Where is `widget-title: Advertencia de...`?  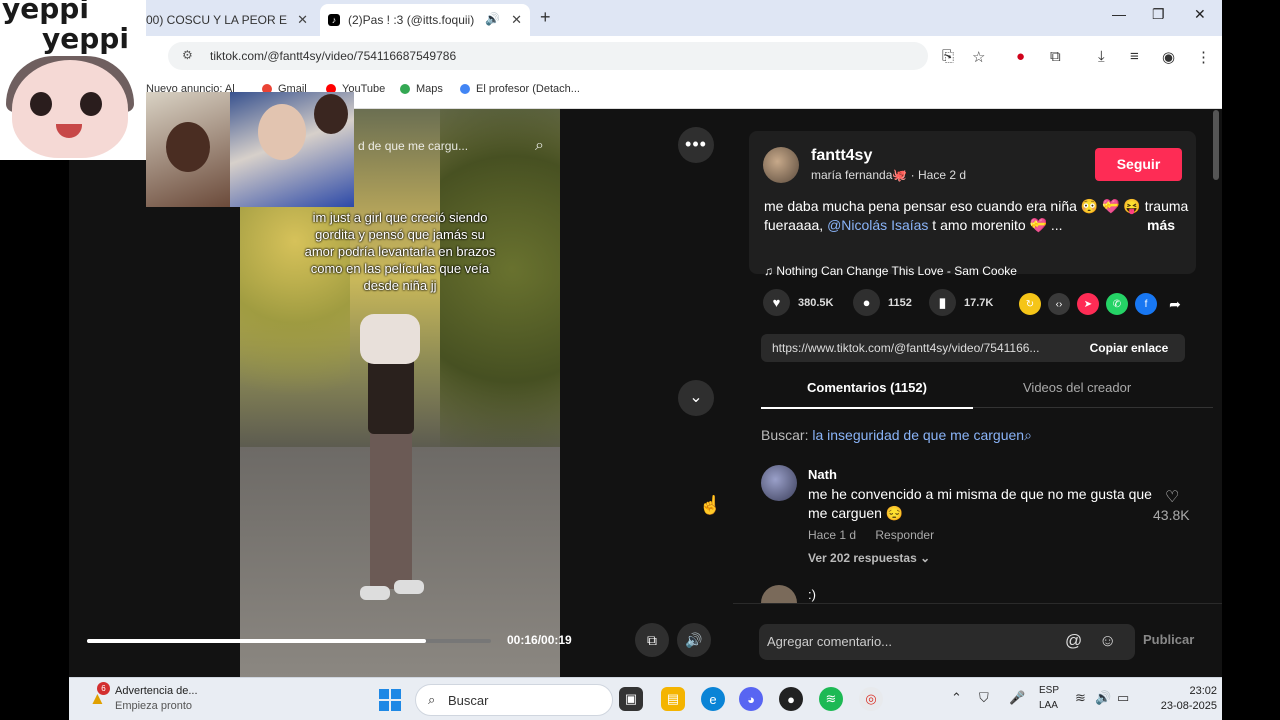 widget-title: Advertencia de... is located at coordinates (156, 691).